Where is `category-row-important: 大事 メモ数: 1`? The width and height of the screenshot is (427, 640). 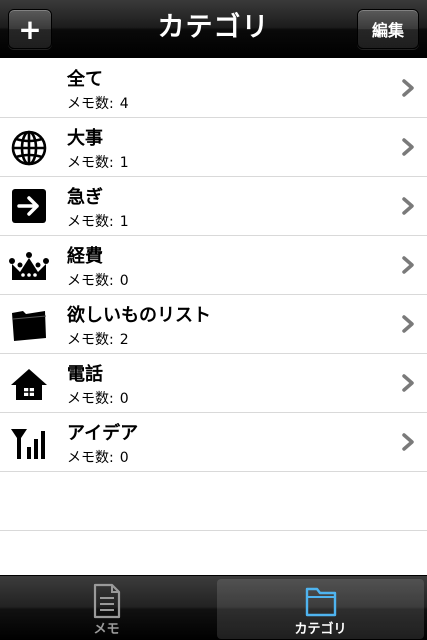
category-row-important: 大事 メモ数: 1 is located at coordinates (213, 147).